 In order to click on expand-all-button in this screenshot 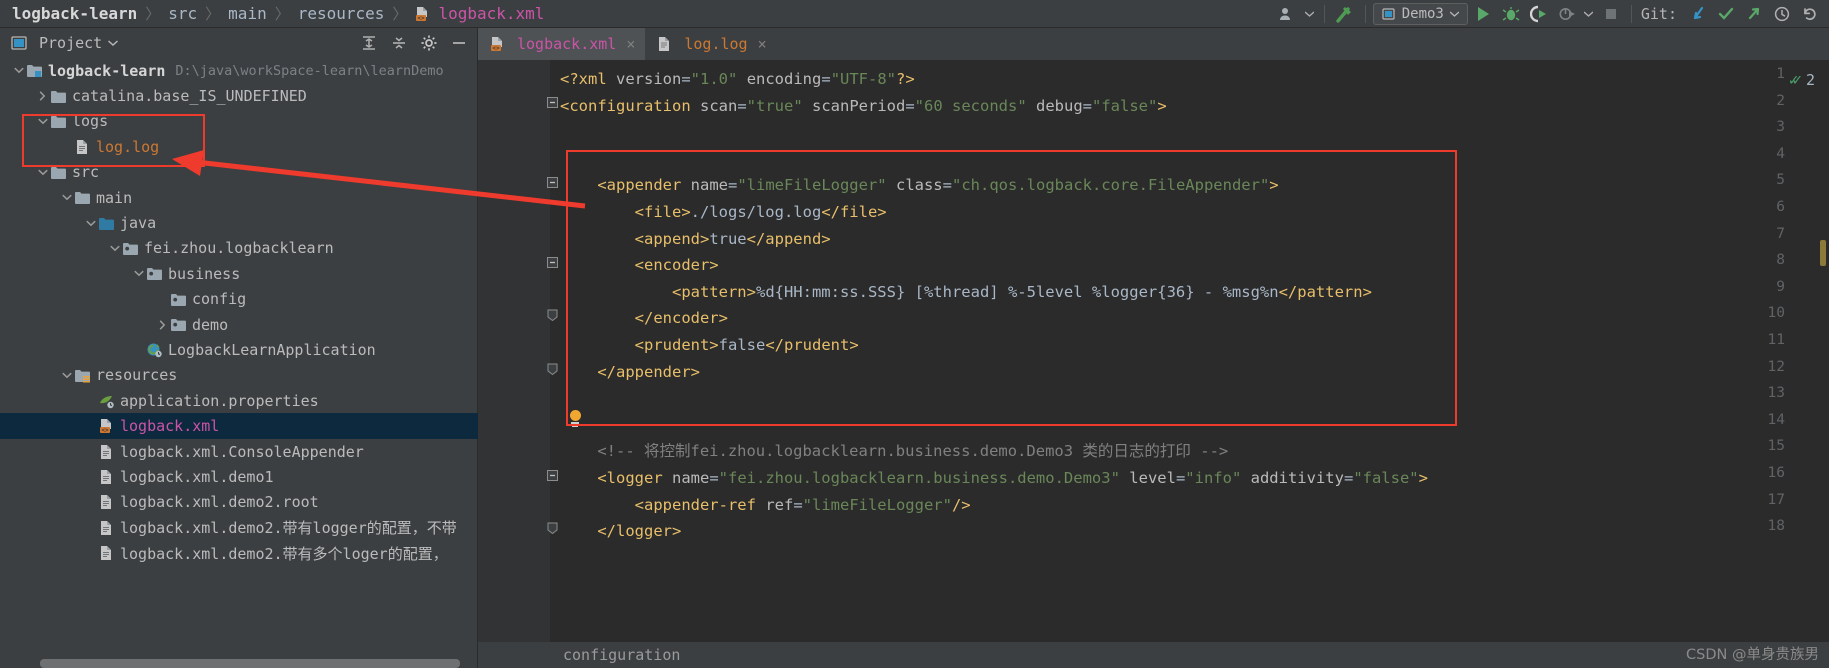, I will do `click(369, 43)`.